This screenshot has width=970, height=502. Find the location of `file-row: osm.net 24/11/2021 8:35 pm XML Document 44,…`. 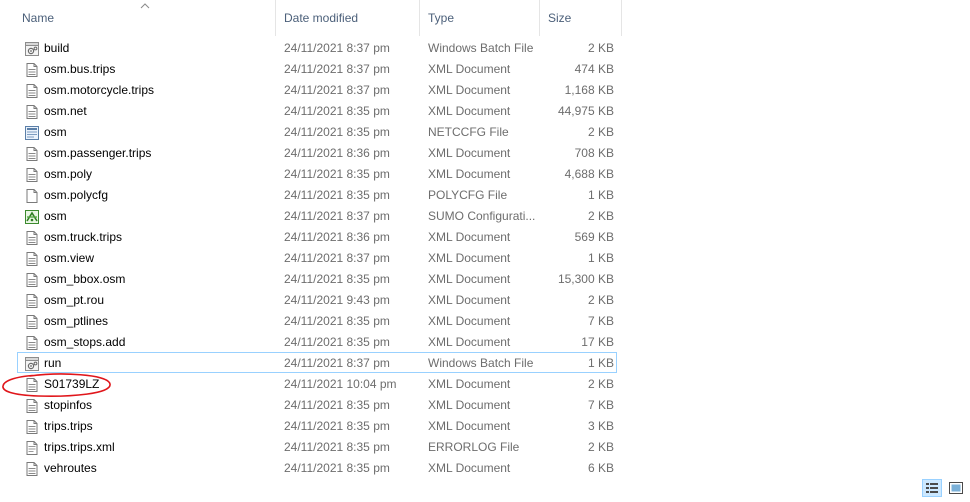

file-row: osm.net 24/11/2021 8:35 pm XML Document 44,… is located at coordinates (317, 110).